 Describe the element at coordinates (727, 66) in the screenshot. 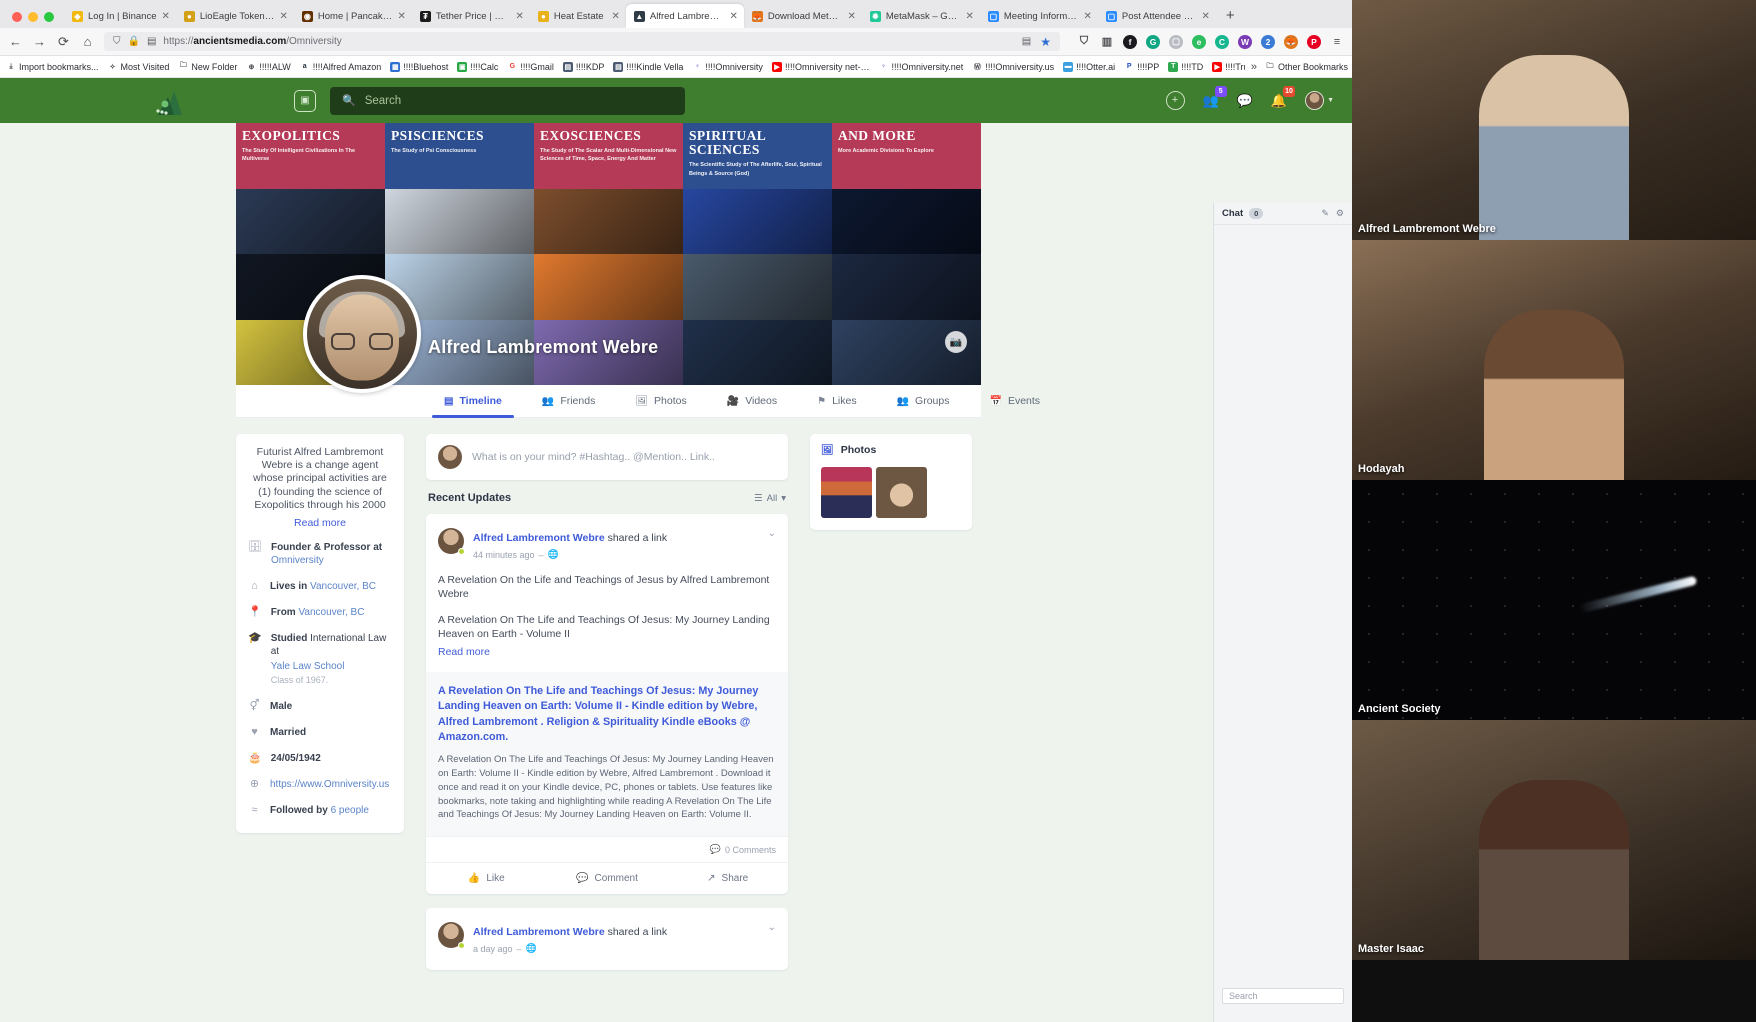

I see `bookmark-item: ♆ !!!!Omniversity` at that location.